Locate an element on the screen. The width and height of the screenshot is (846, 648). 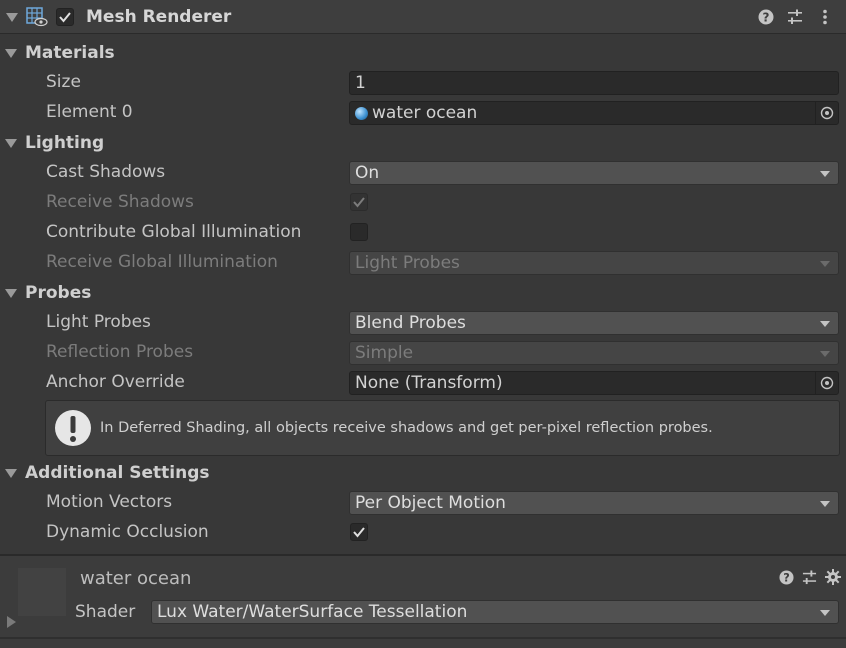
materials-section-title: Materials is located at coordinates (70, 53).